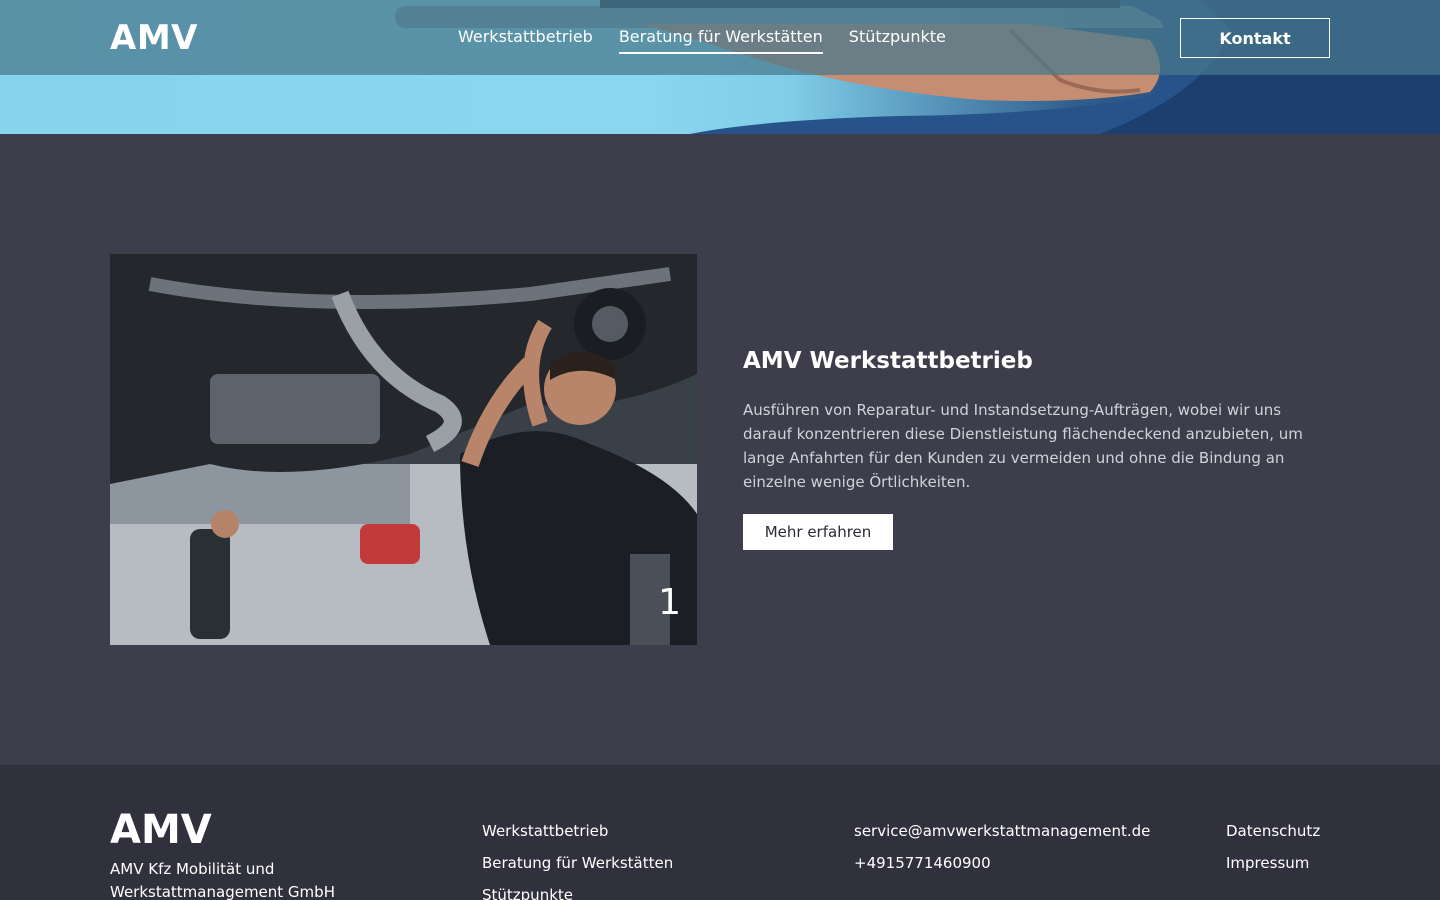 This screenshot has width=1440, height=900. What do you see at coordinates (669, 602) in the screenshot?
I see `slide-number: 1` at bounding box center [669, 602].